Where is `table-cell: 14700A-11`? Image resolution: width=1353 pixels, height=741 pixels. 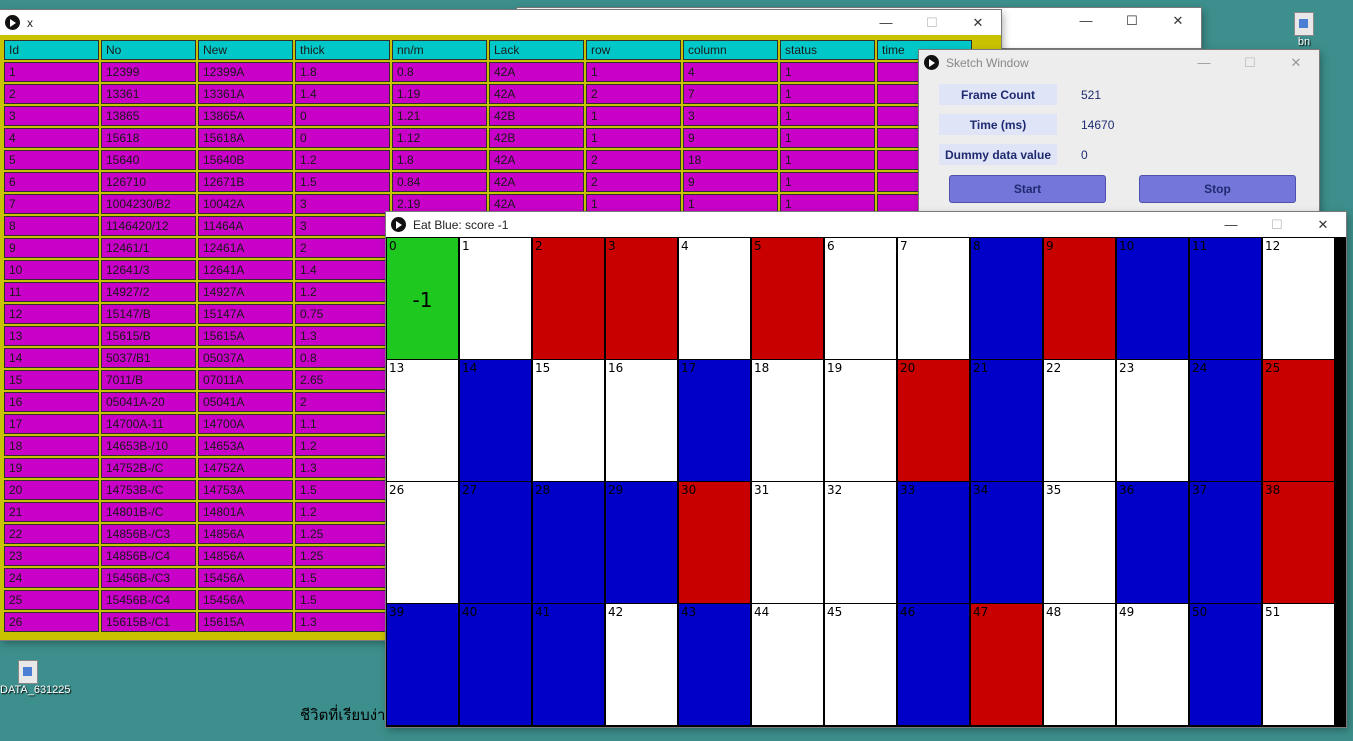
table-cell: 14700A-11 is located at coordinates (148, 424).